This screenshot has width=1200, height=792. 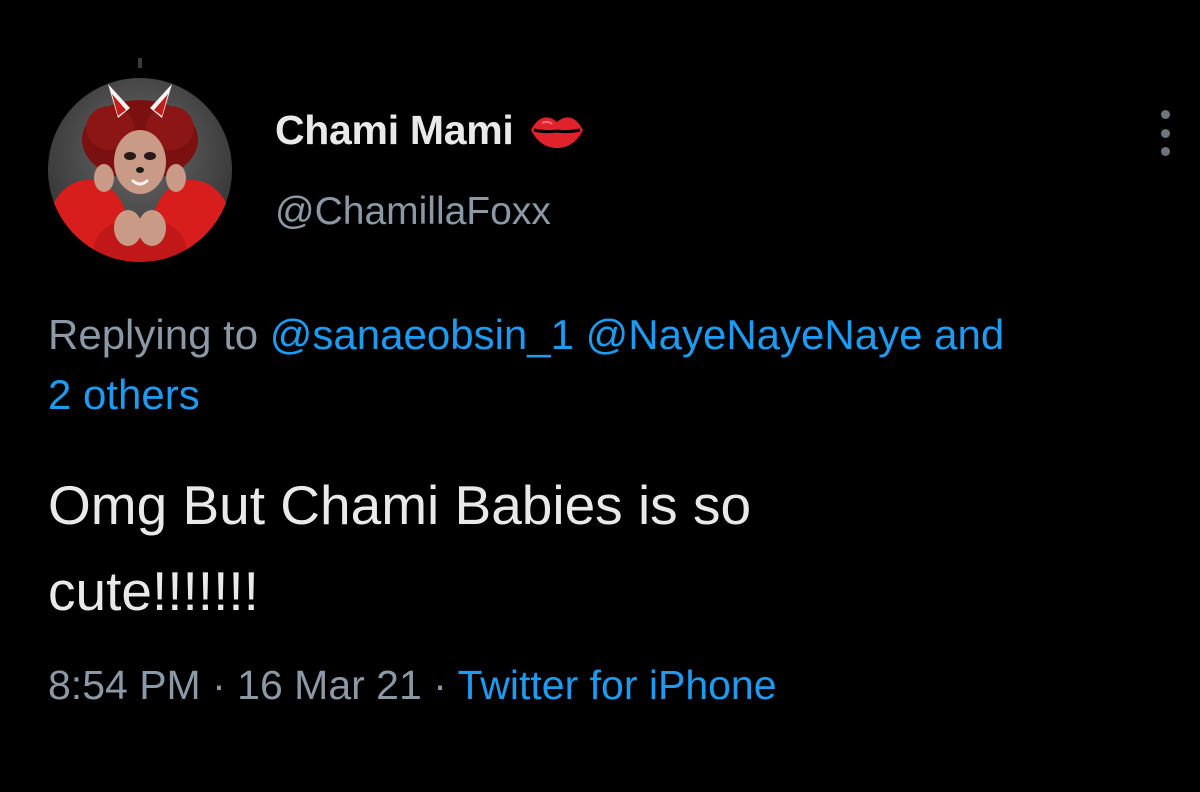 I want to click on tweet-date: 16 Mar 21, so click(x=329, y=685).